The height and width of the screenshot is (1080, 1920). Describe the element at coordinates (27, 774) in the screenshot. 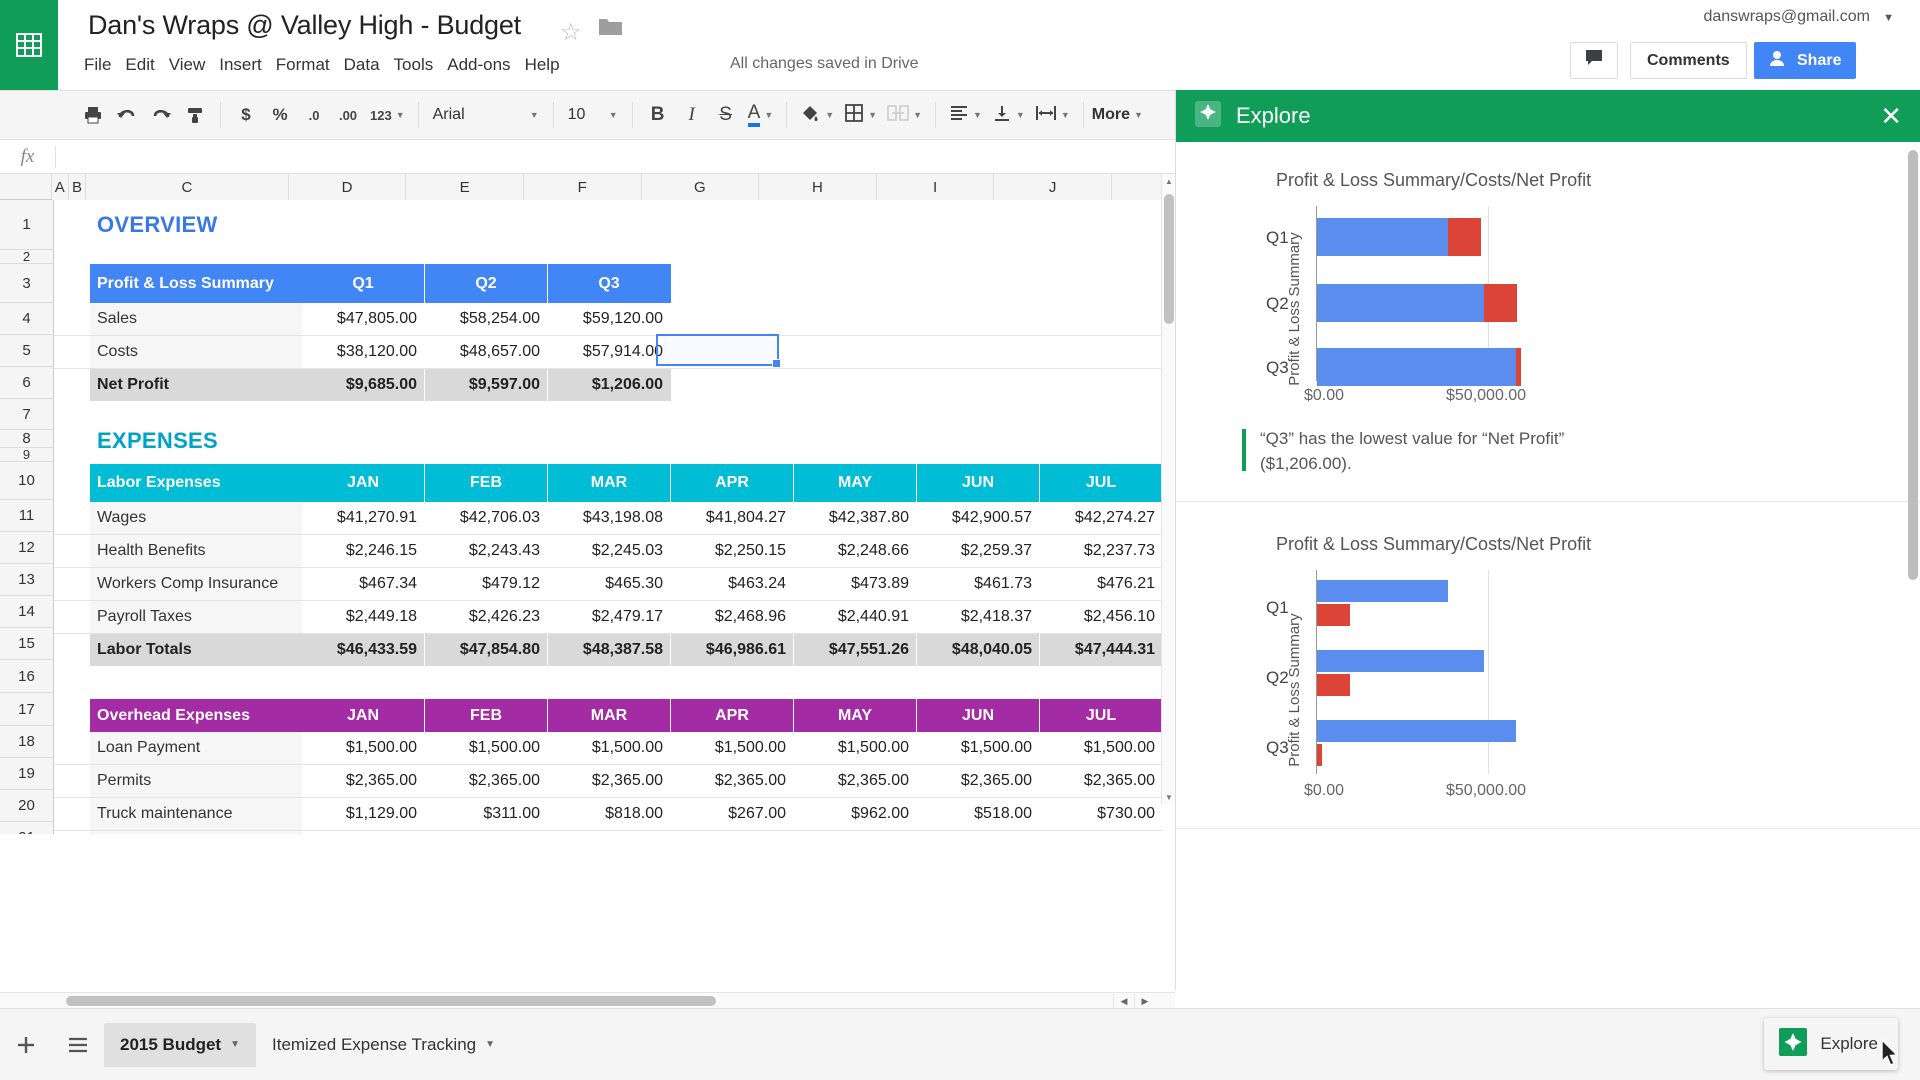

I see `row-header-19: 19` at that location.